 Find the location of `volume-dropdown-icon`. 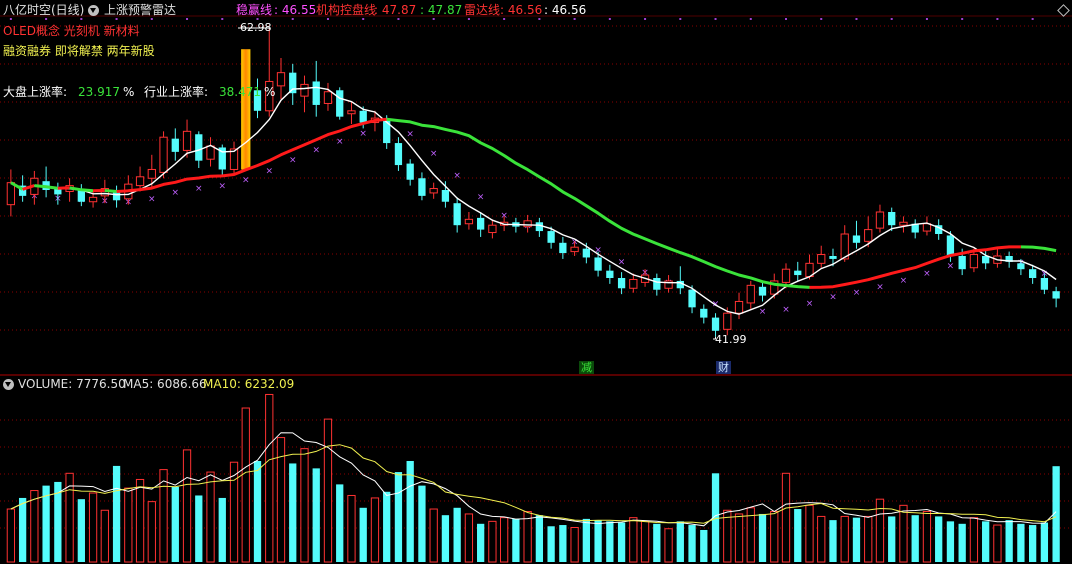

volume-dropdown-icon is located at coordinates (8, 384).